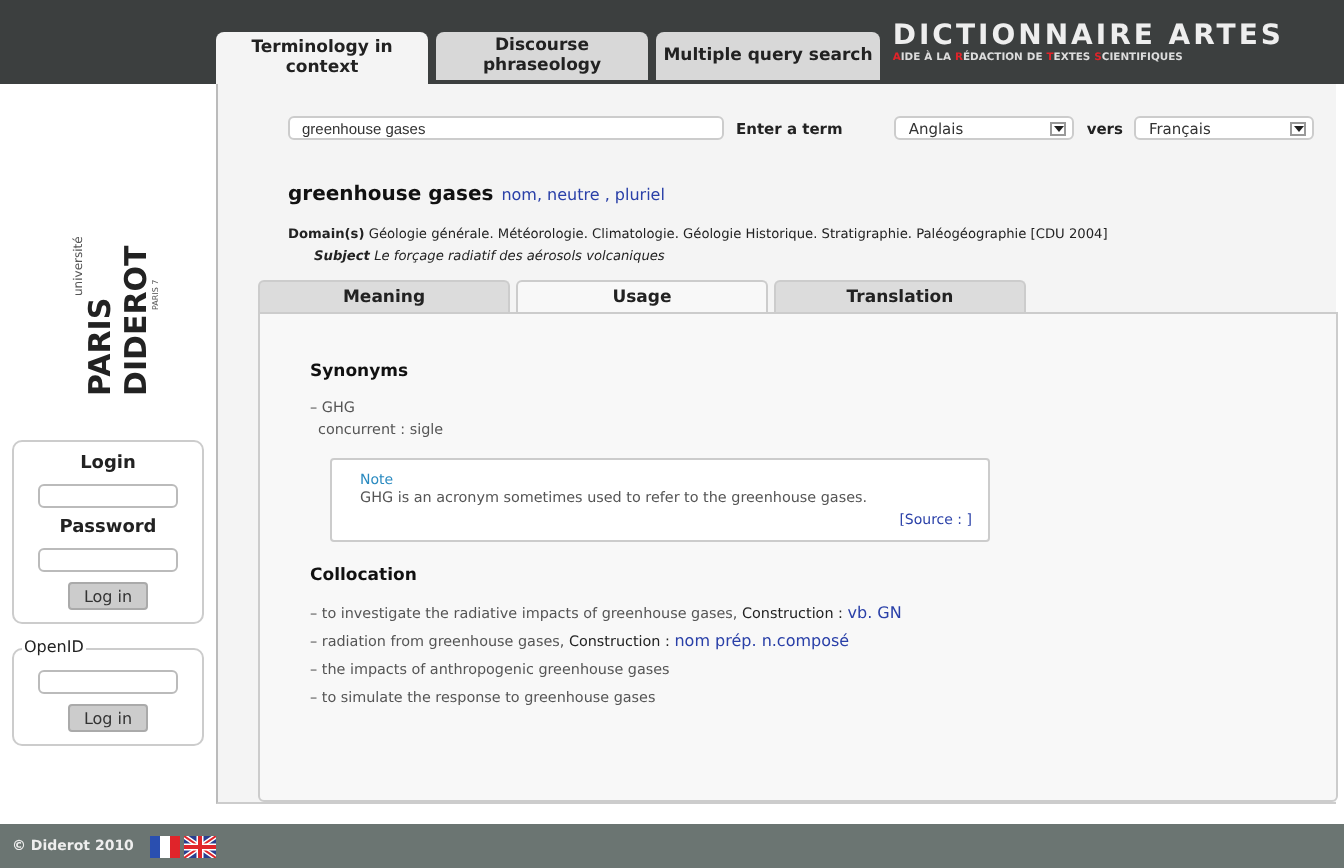  I want to click on login-label: Login, so click(108, 464).